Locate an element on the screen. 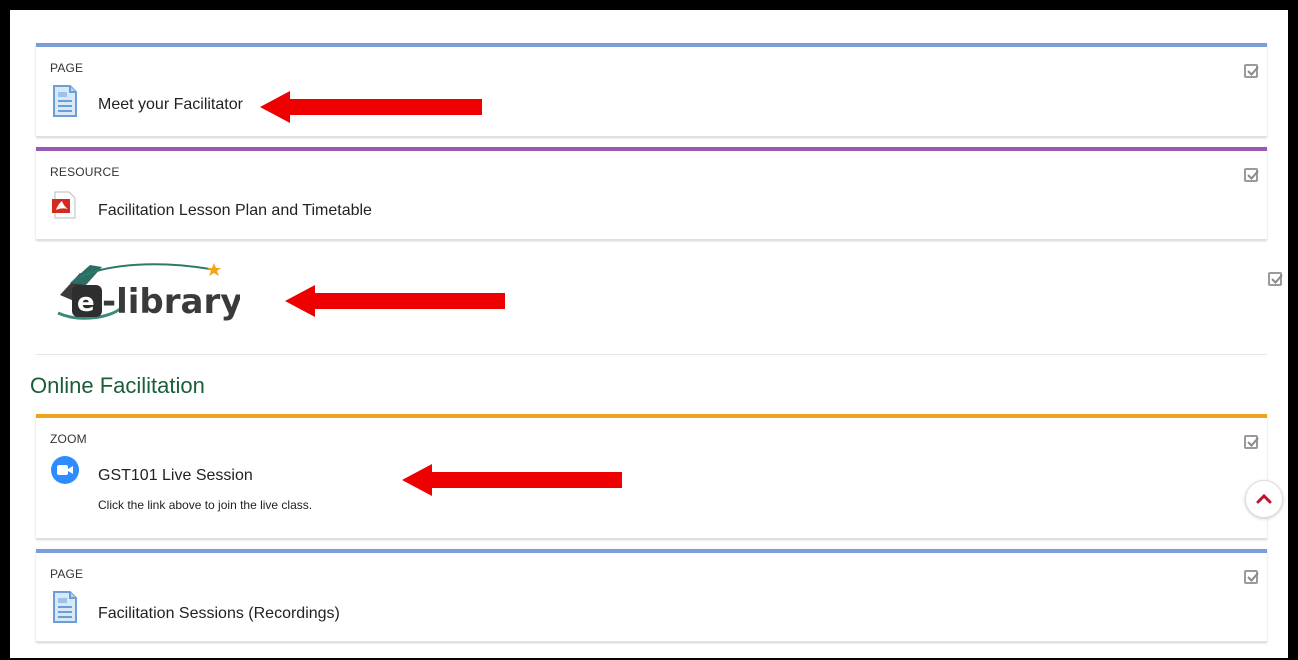 This screenshot has width=1298, height=660. section-title-online-facilitation: Online Facilitation is located at coordinates (117, 385).